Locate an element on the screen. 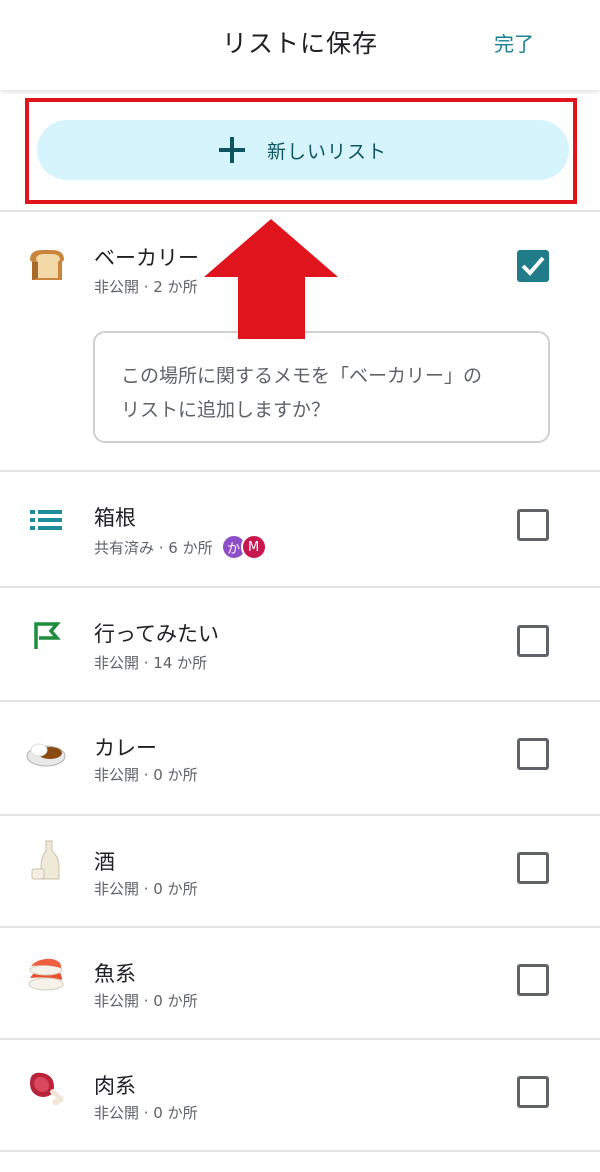  new-list-button: 新しいリスト is located at coordinates (303, 150).